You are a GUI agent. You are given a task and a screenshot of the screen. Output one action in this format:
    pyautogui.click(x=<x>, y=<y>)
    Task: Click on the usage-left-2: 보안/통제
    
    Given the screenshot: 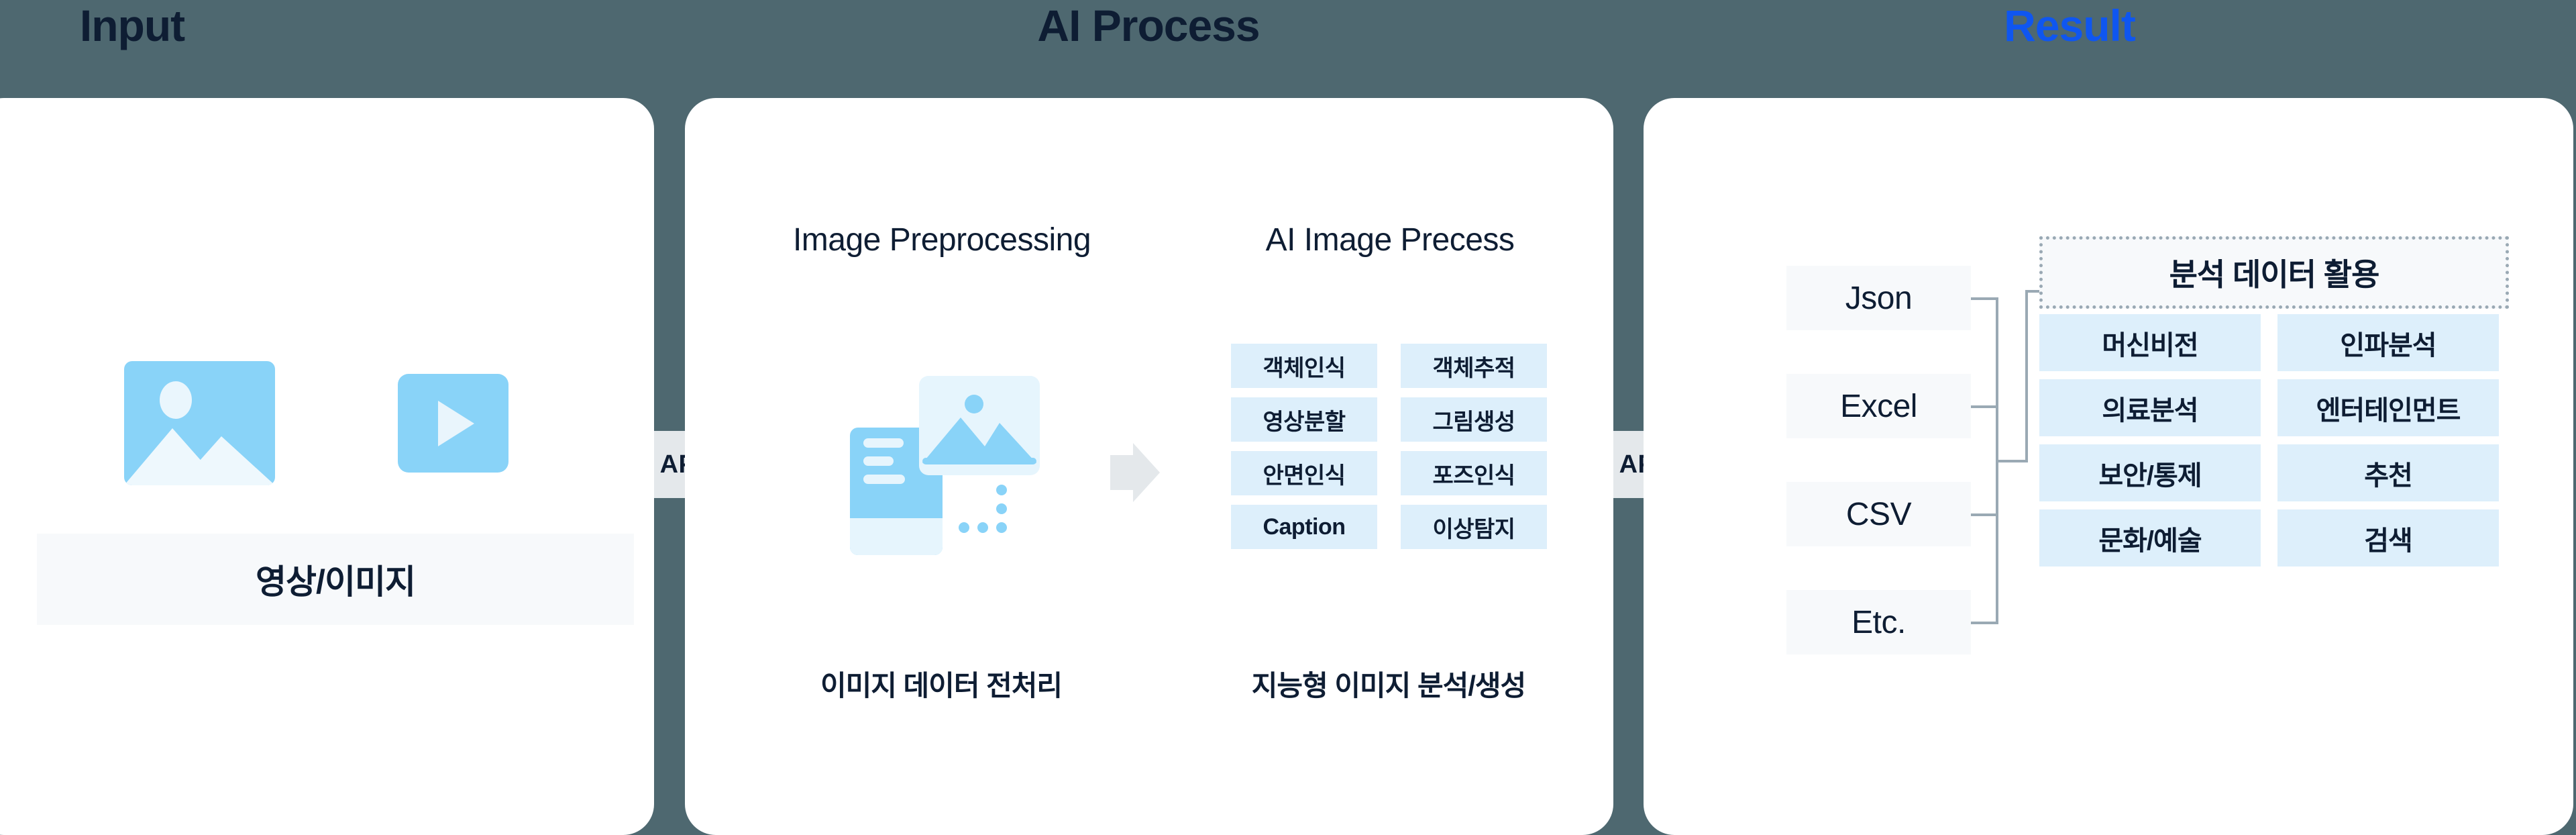 What is the action you would take?
    pyautogui.click(x=2150, y=473)
    